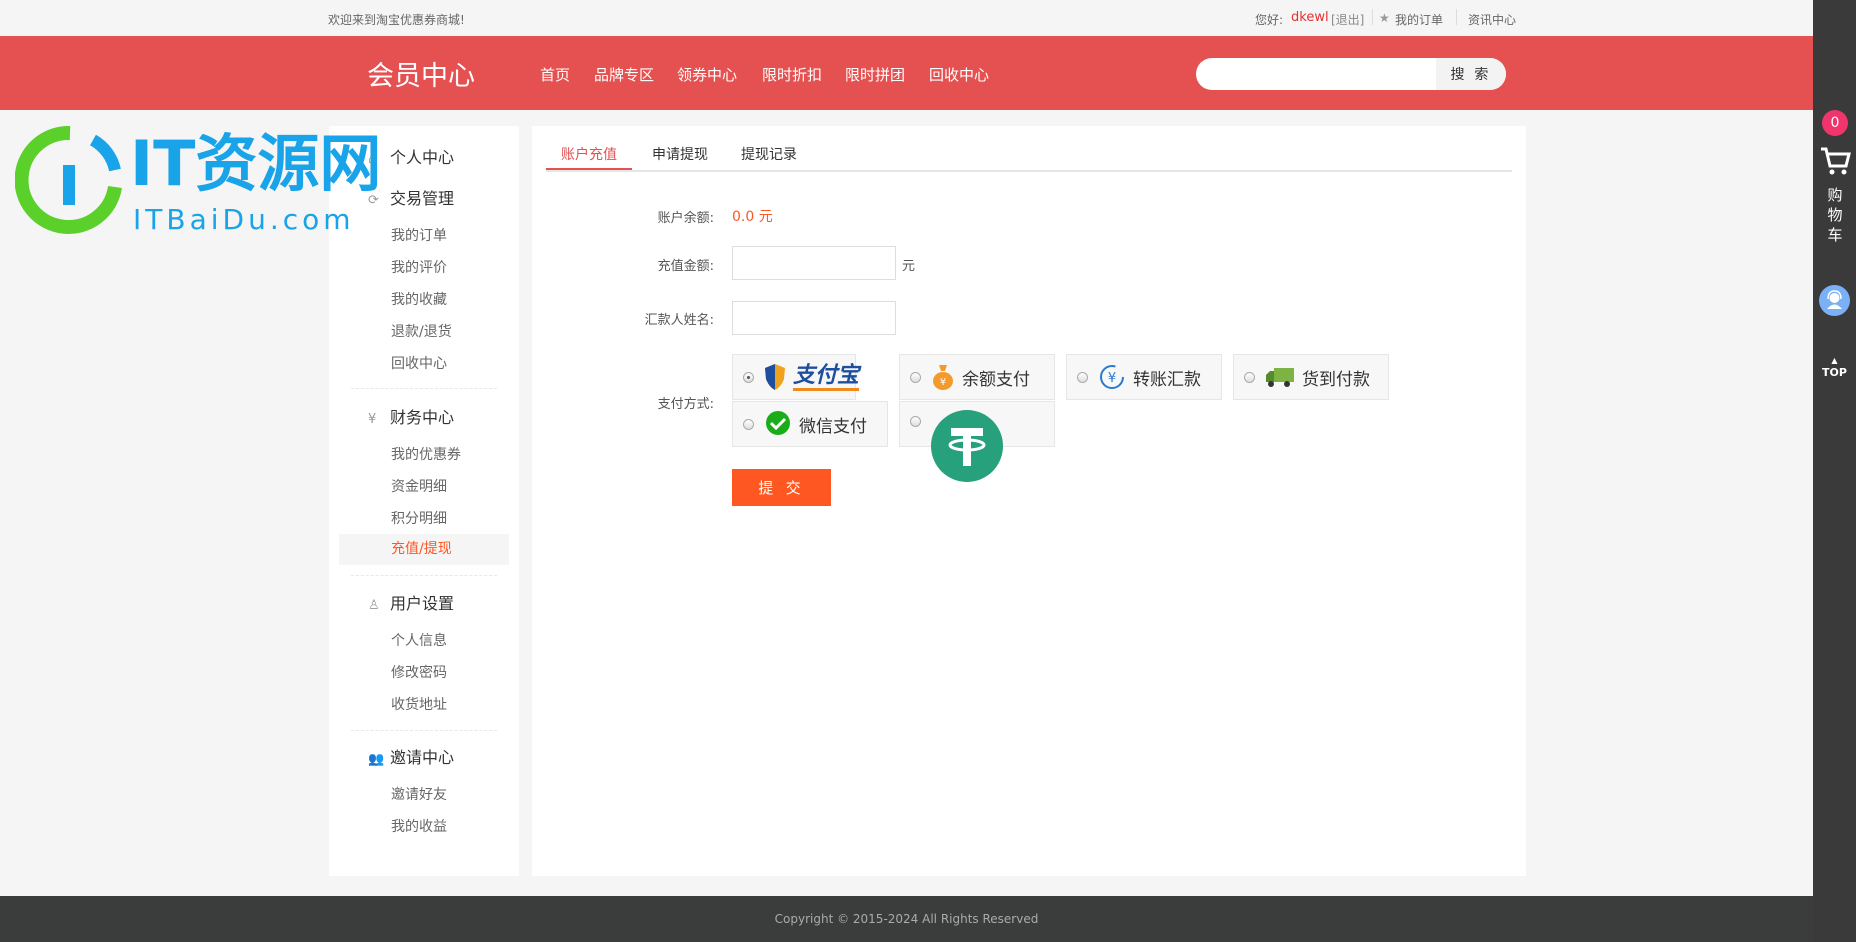 Image resolution: width=1856 pixels, height=942 pixels. Describe the element at coordinates (775, 377) in the screenshot. I see `alipay-icon` at that location.